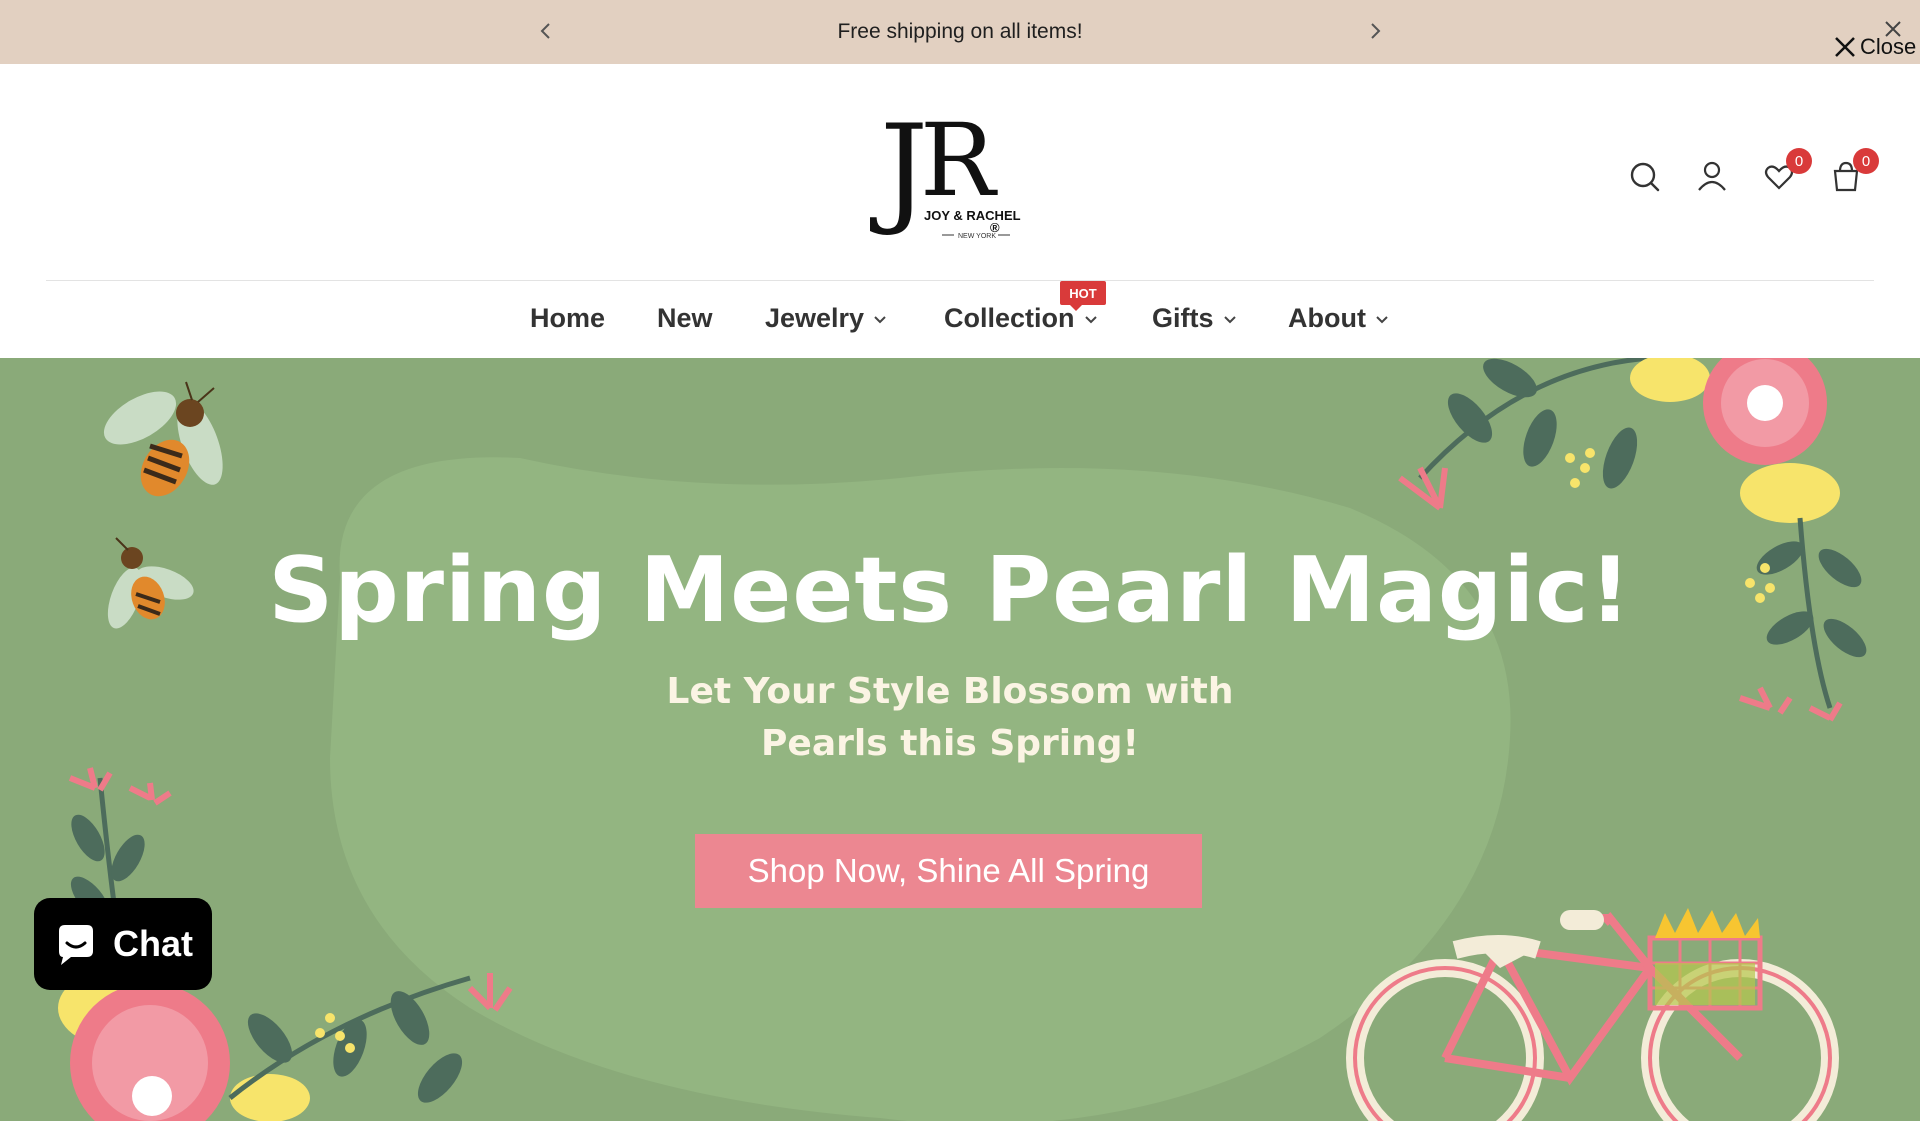 Image resolution: width=1920 pixels, height=1121 pixels. Describe the element at coordinates (1784, 174) in the screenshot. I see `wishlist-button: 0` at that location.